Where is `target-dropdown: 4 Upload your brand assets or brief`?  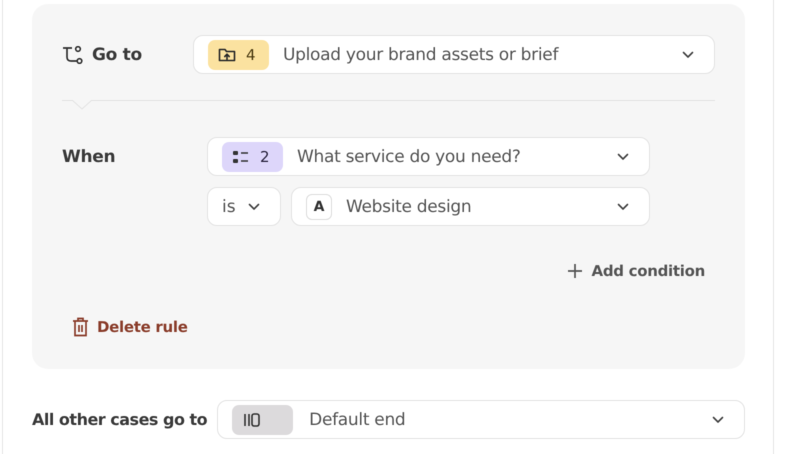
target-dropdown: 4 Upload your brand assets or brief is located at coordinates (454, 54).